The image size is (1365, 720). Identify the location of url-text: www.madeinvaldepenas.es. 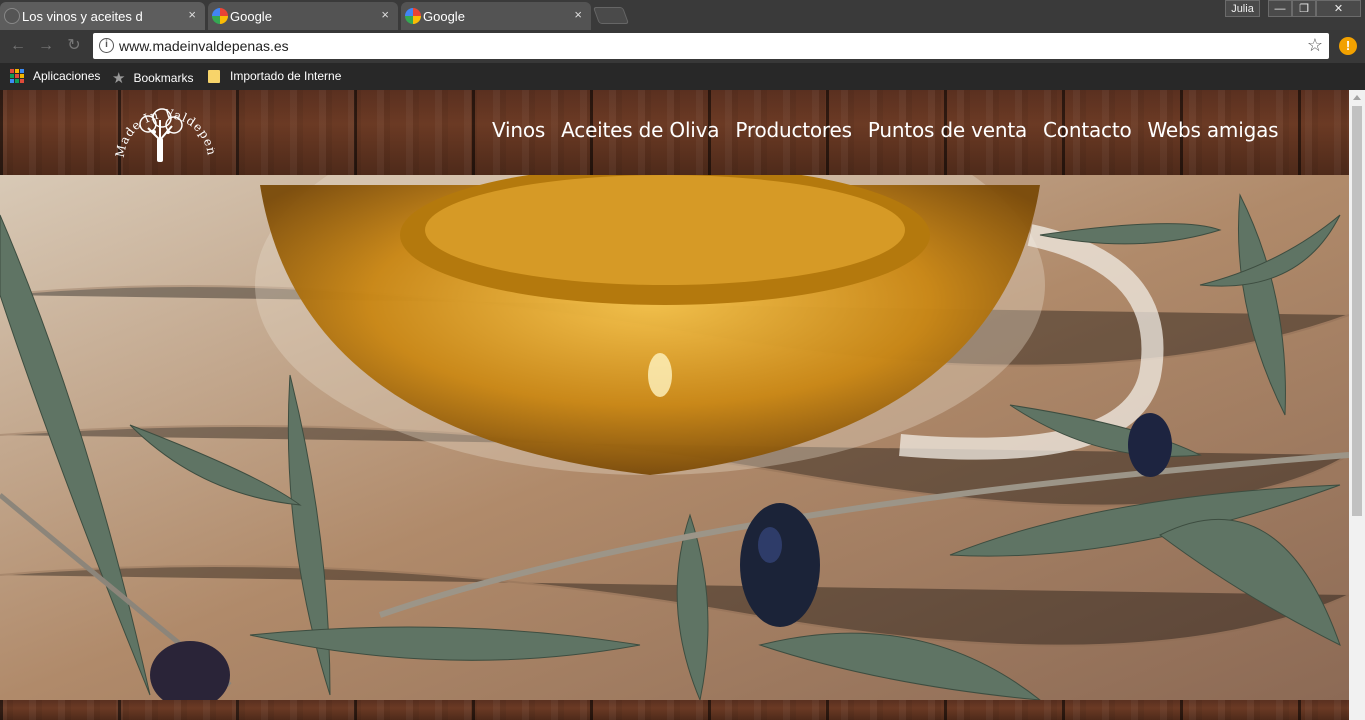
(204, 46).